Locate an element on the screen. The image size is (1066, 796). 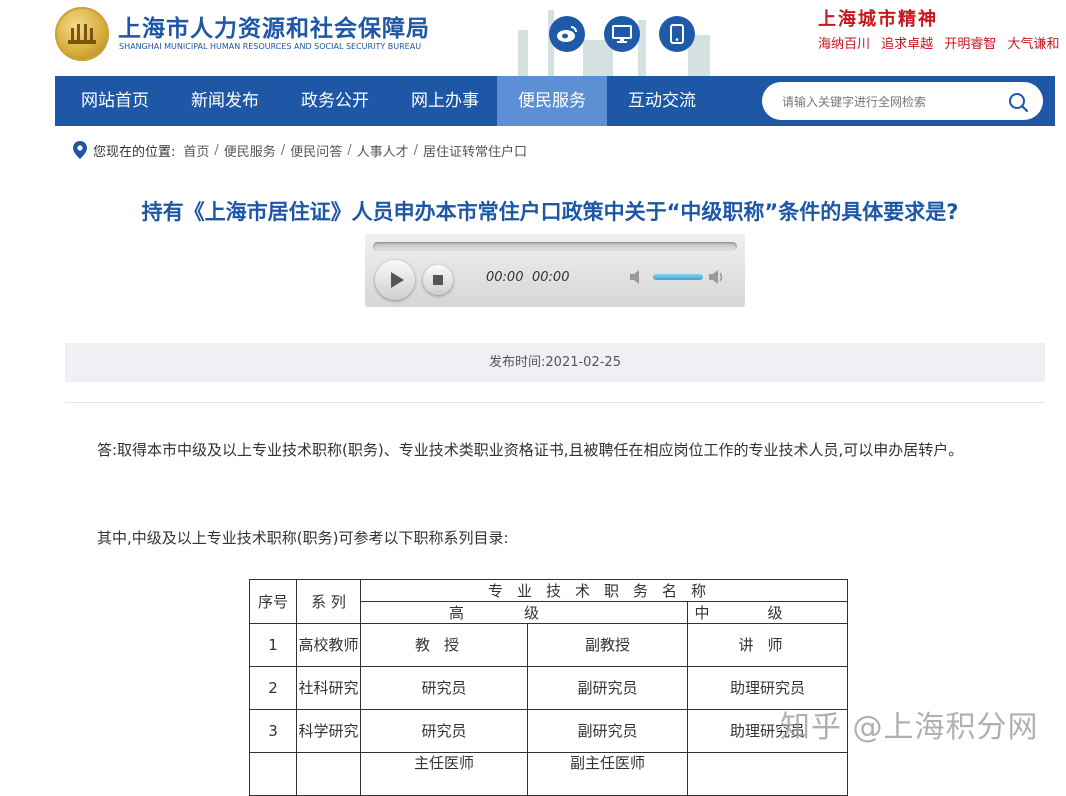
city-spirit-slogans: 海纳百川 追求卓越 开明睿智 大气谦和 is located at coordinates (938, 42).